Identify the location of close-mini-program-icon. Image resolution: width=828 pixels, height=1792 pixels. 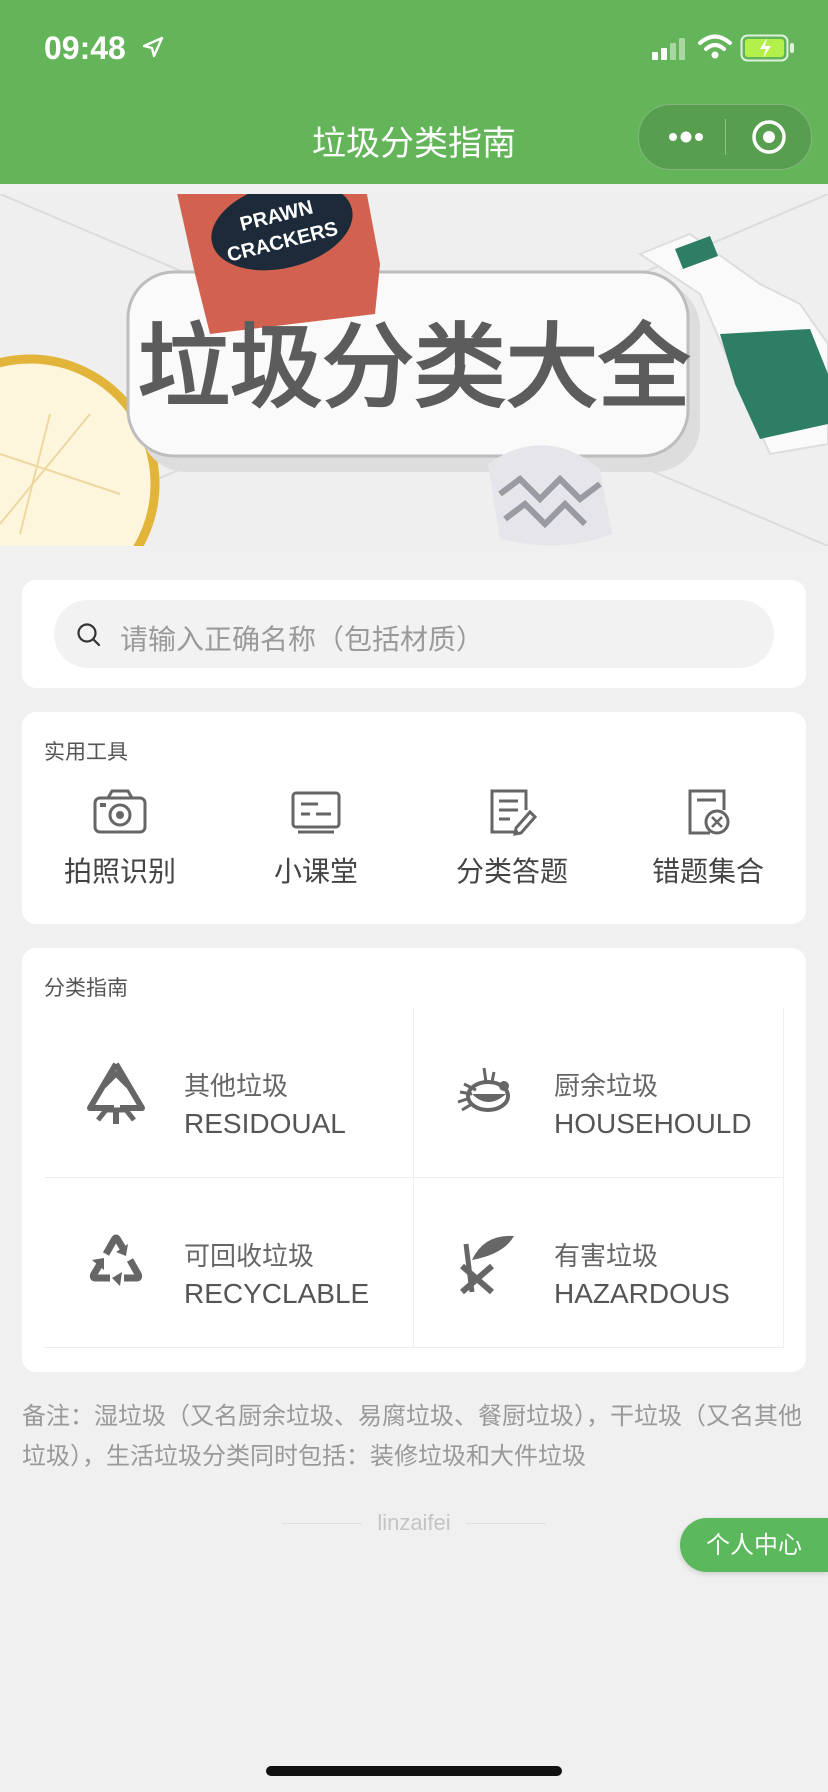
(769, 137).